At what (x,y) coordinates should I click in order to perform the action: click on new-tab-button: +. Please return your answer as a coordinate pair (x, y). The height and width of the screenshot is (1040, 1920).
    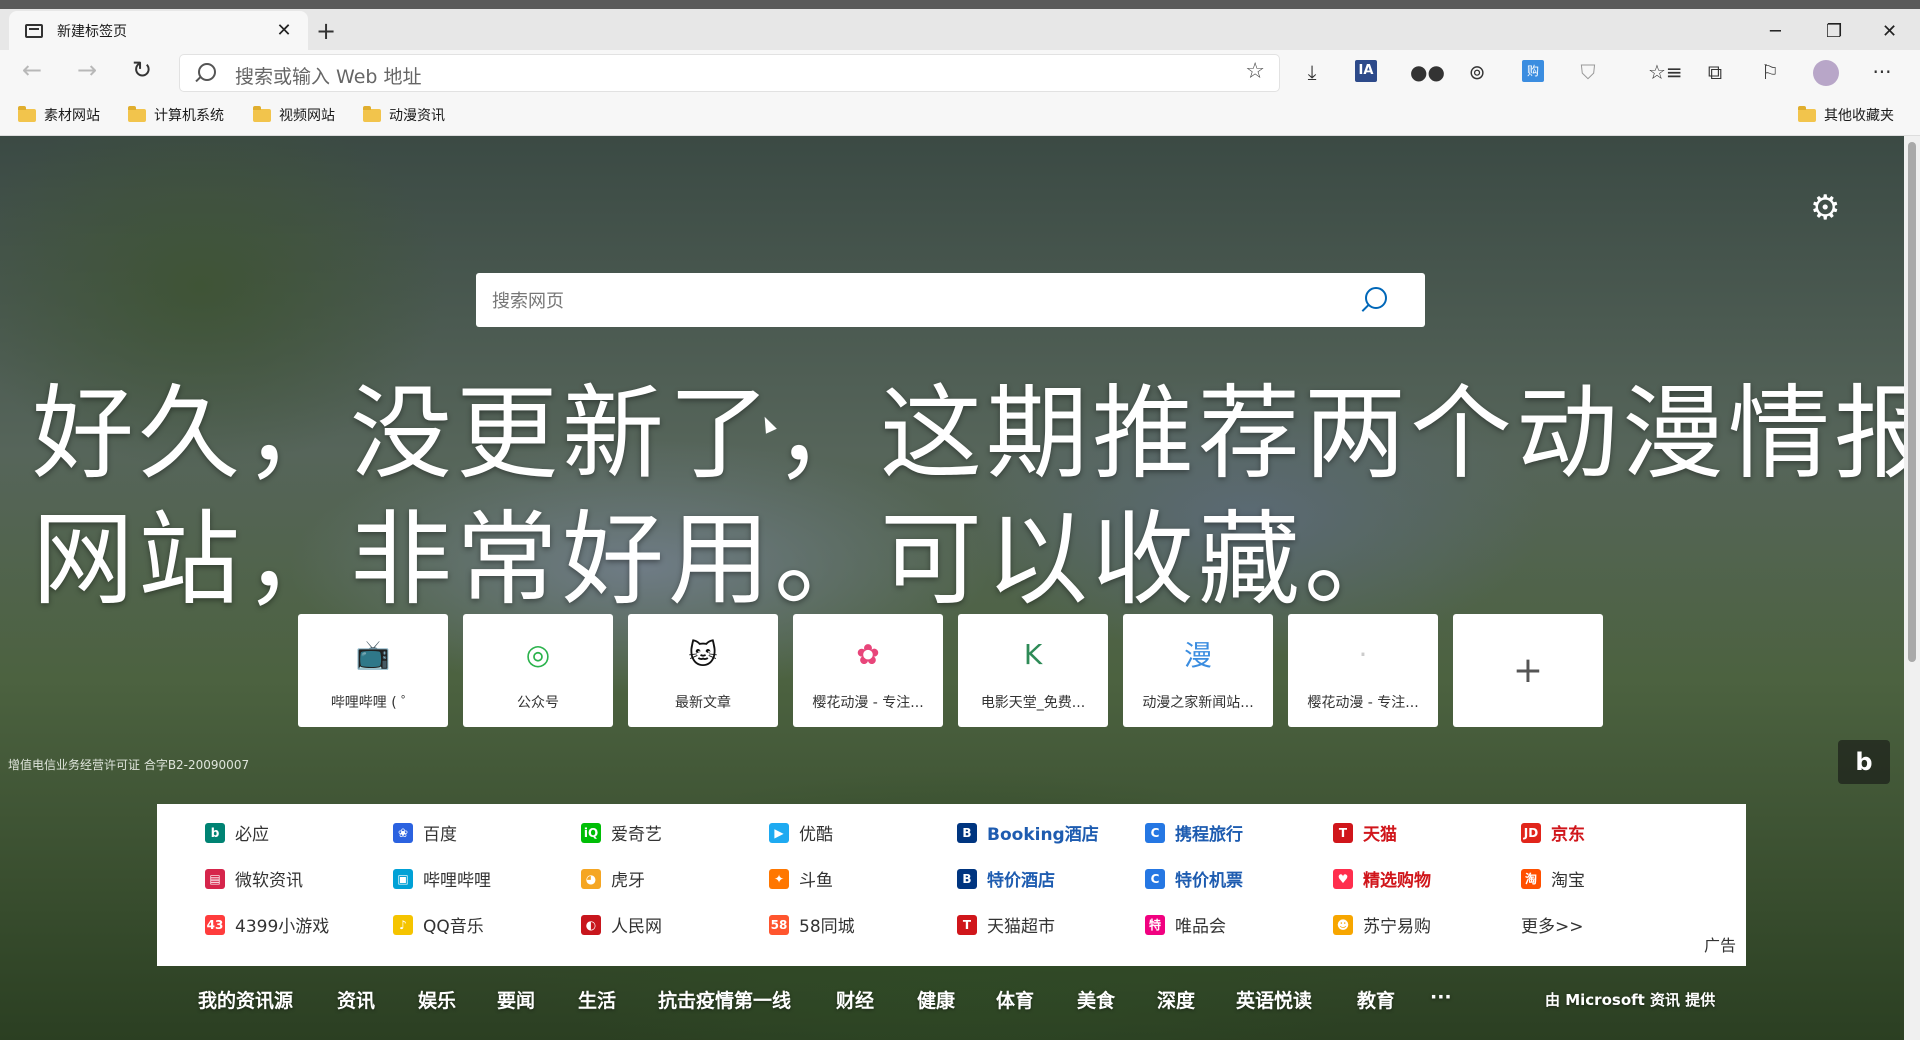
    Looking at the image, I should click on (326, 31).